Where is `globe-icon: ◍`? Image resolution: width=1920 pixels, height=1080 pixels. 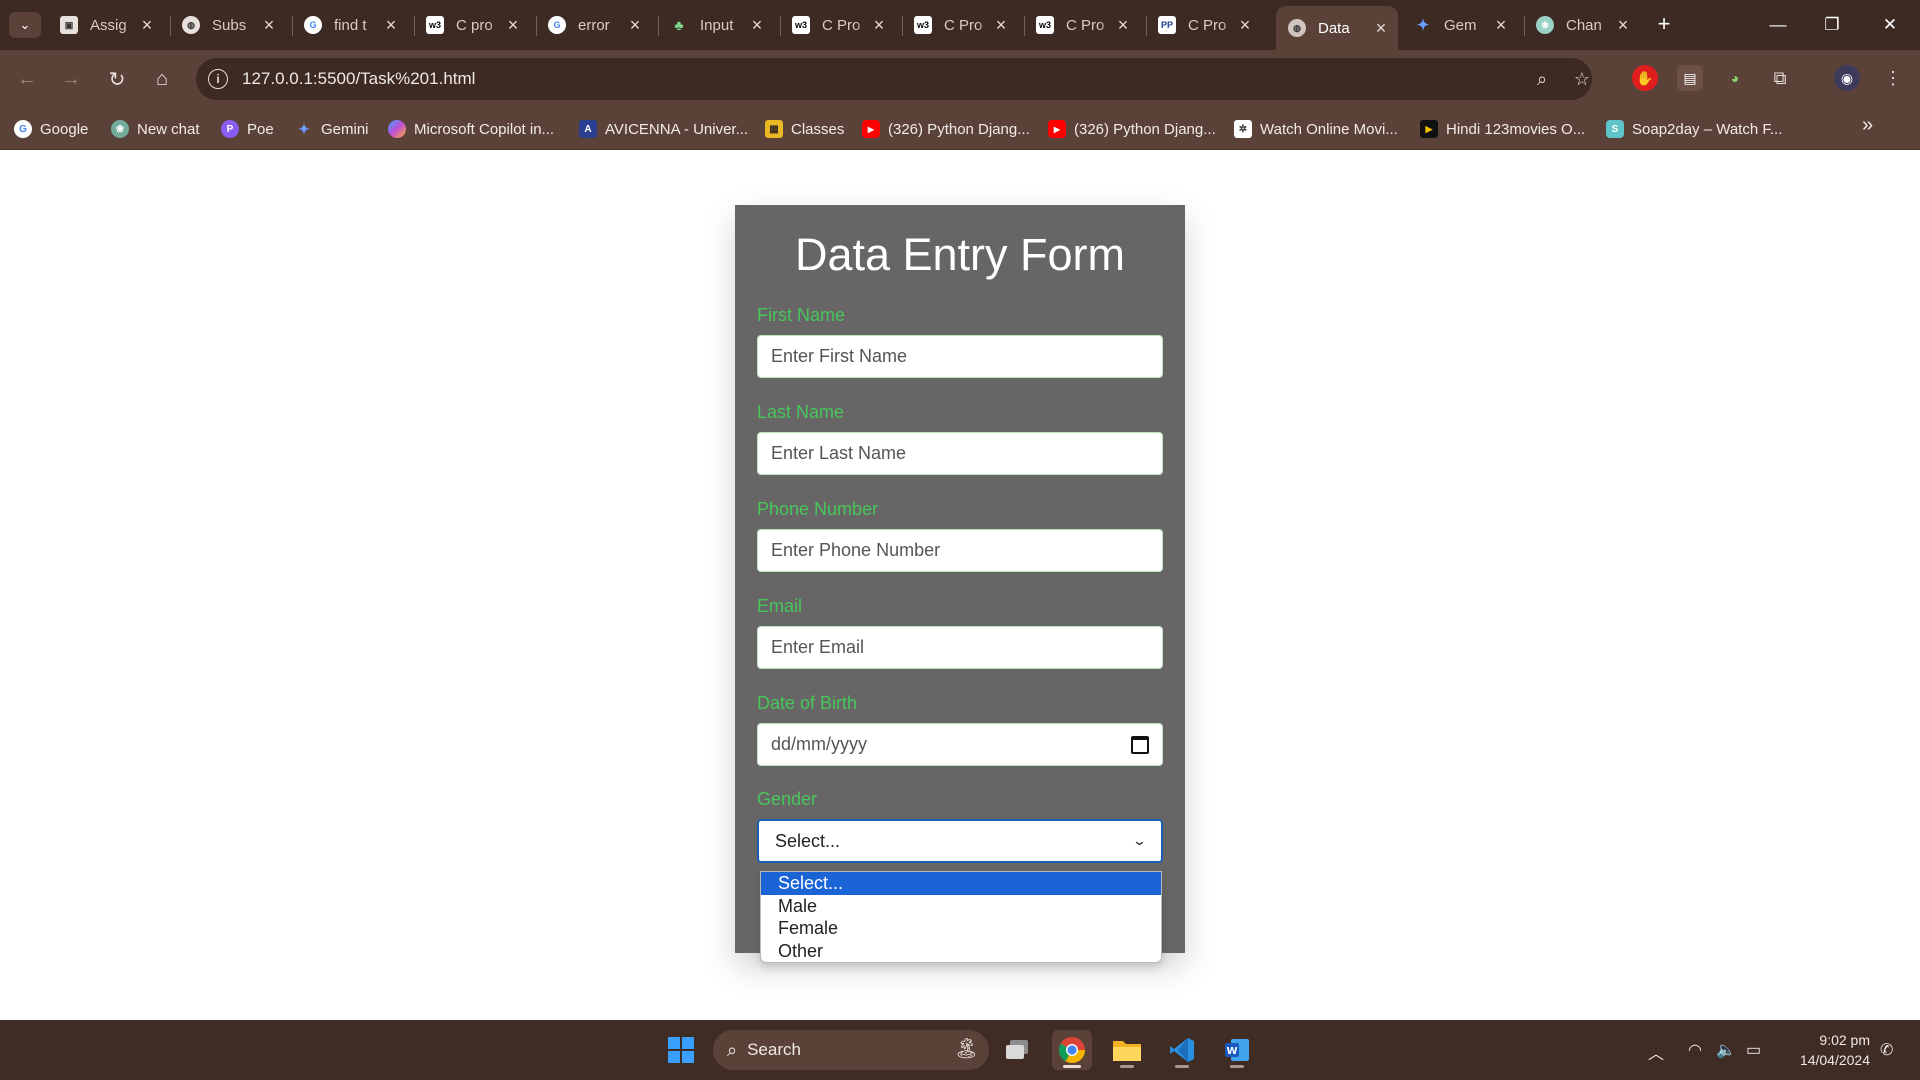
globe-icon: ◍ is located at coordinates (1297, 28).